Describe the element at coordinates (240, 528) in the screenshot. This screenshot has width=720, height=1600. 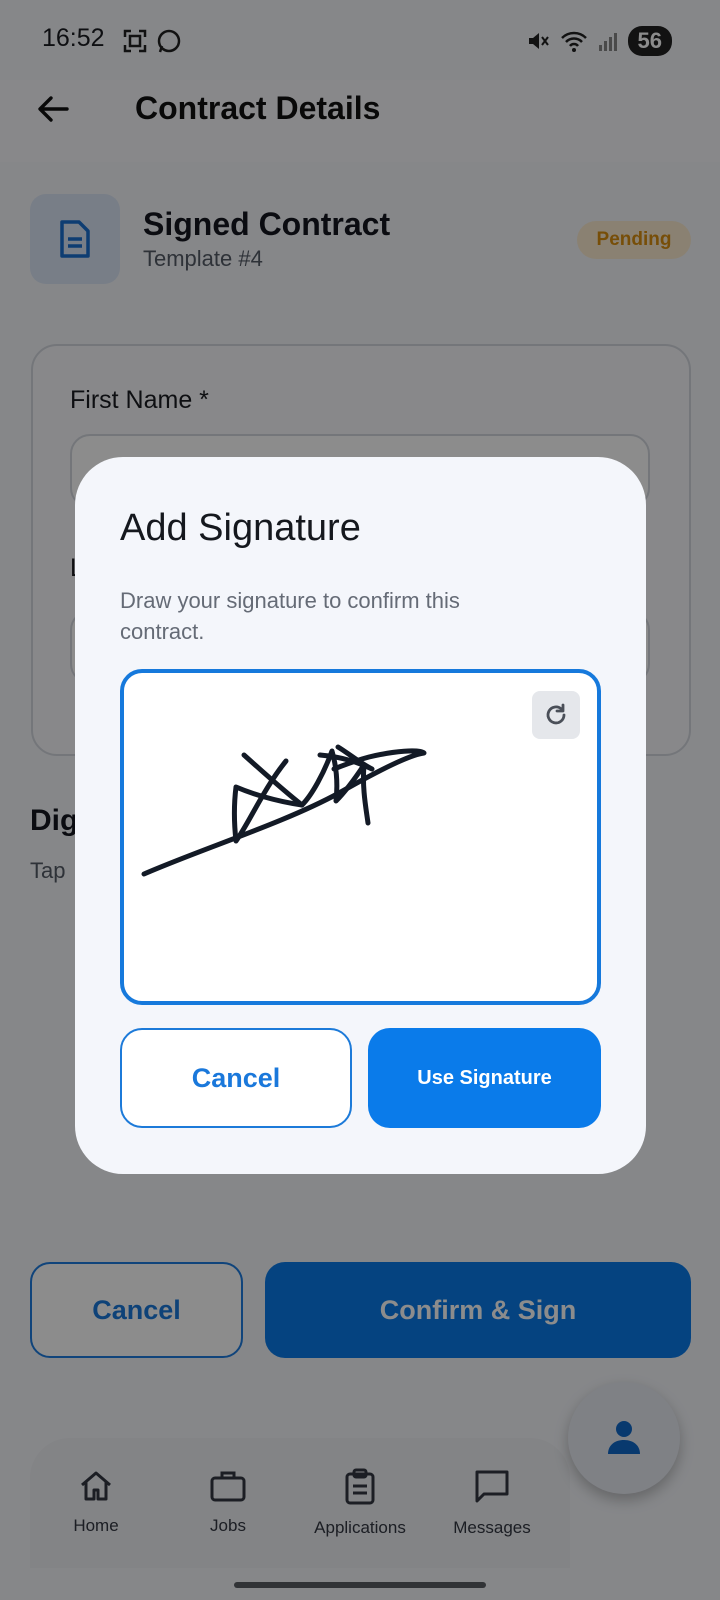
I see `dialog-title: Add Signature` at that location.